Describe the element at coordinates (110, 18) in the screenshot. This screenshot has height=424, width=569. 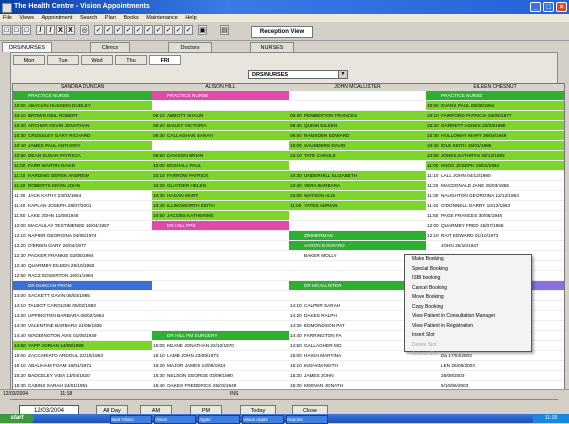
I see `menu-plan: Plan` at that location.